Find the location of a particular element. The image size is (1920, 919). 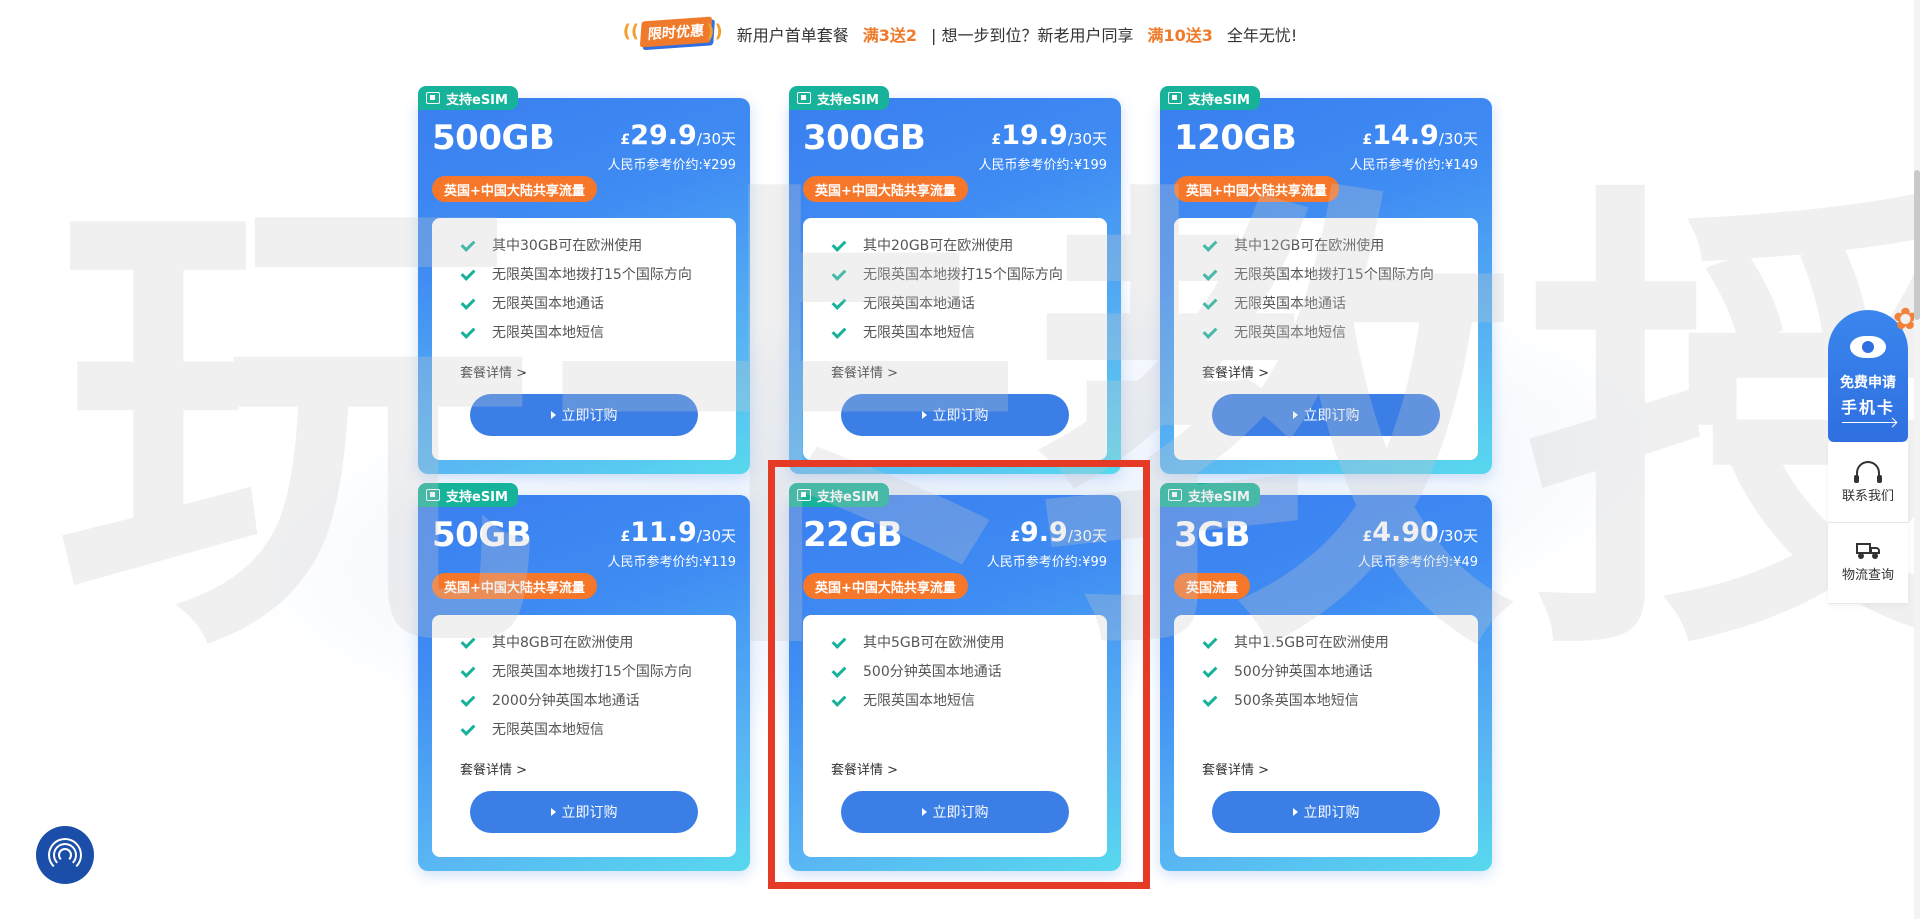

eye-icon is located at coordinates (1868, 347).